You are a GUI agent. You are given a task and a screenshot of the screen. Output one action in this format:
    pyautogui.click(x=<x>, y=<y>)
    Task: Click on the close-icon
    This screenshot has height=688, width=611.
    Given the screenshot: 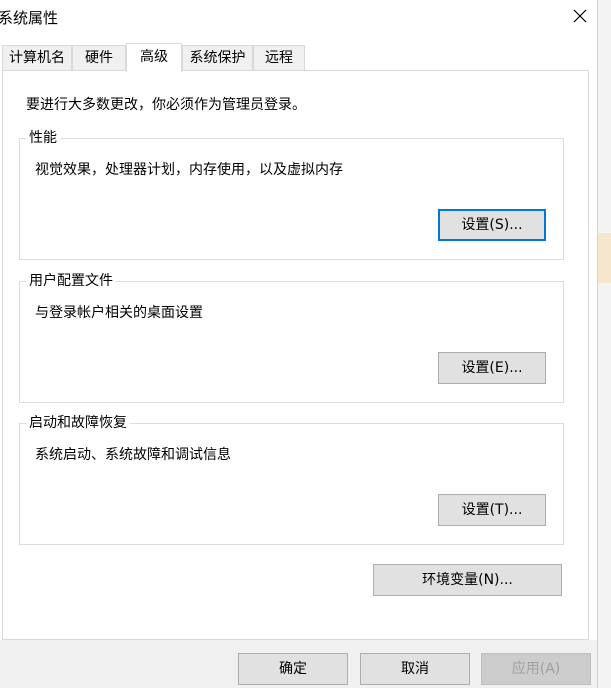 What is the action you would take?
    pyautogui.click(x=579, y=16)
    